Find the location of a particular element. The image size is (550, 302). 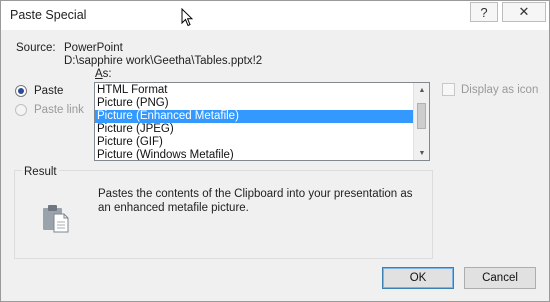

title-bar: Paste Special ? ✕ is located at coordinates (275, 15).